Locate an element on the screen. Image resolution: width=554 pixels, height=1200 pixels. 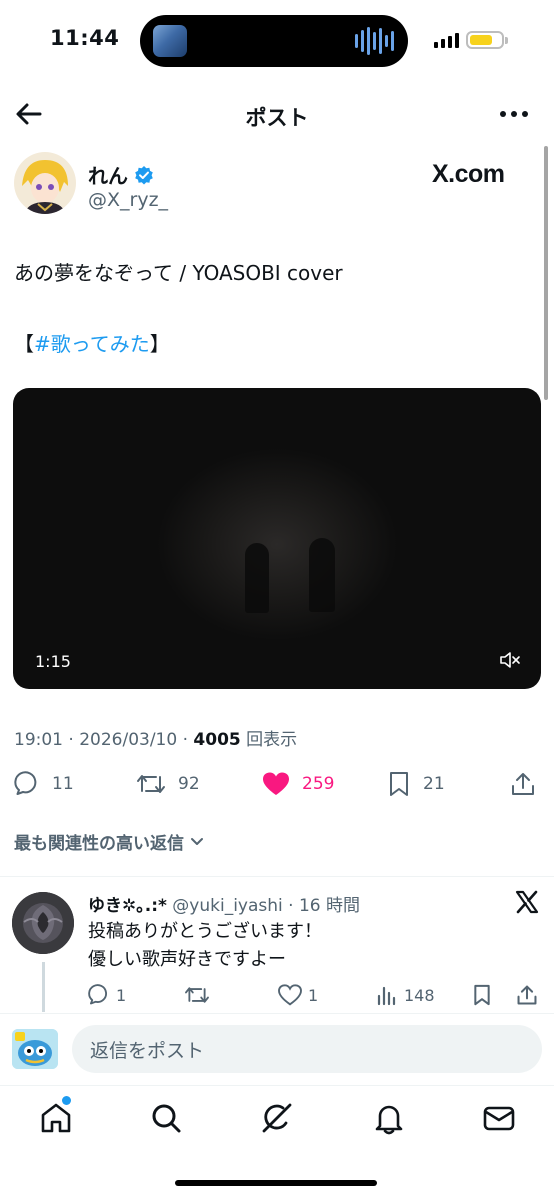
heart-icon is located at coordinates (290, 995).